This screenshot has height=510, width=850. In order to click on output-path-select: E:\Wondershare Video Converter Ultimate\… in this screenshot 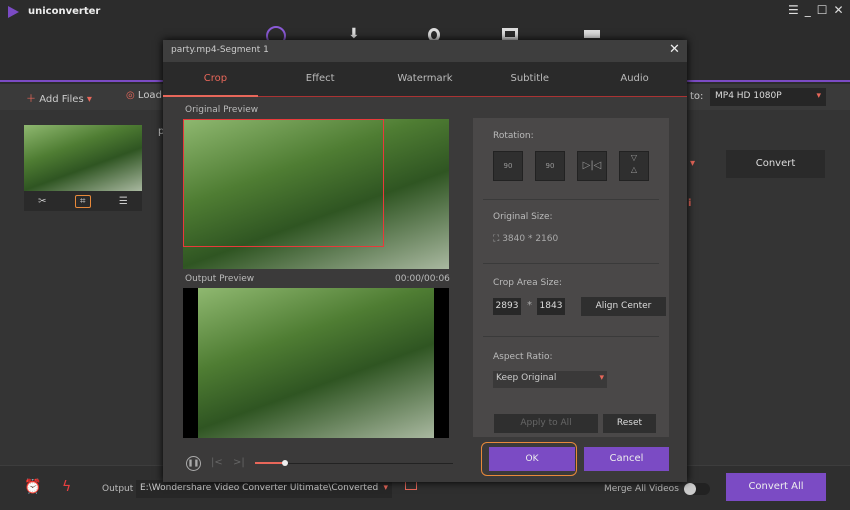, I will do `click(264, 489)`.